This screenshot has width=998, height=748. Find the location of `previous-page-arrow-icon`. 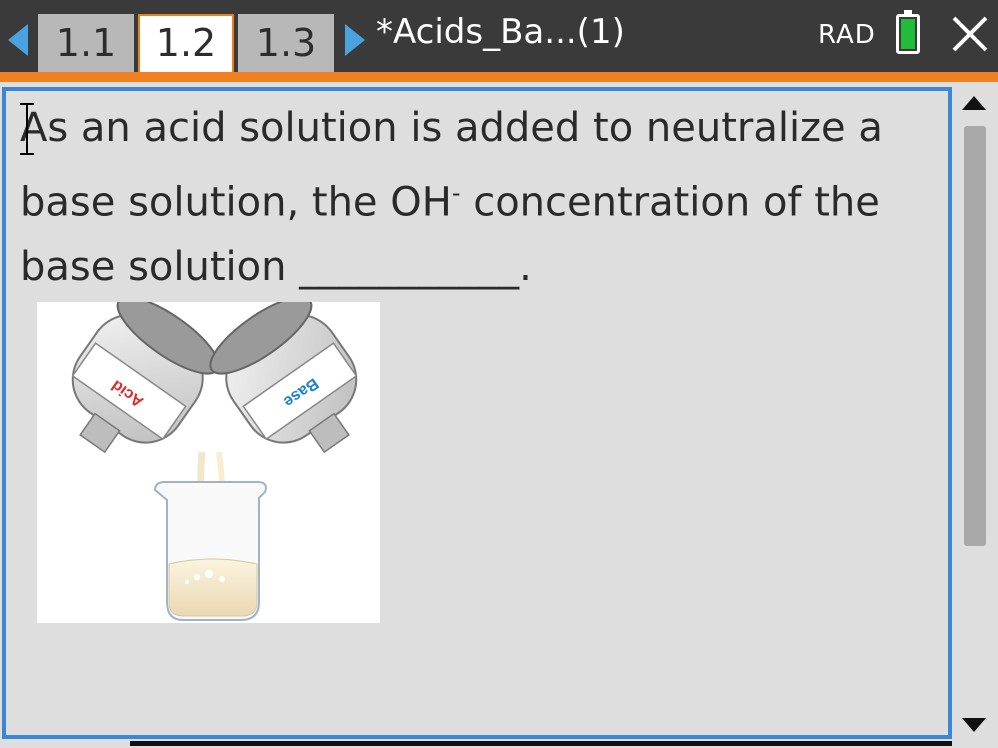

previous-page-arrow-icon is located at coordinates (18, 40).